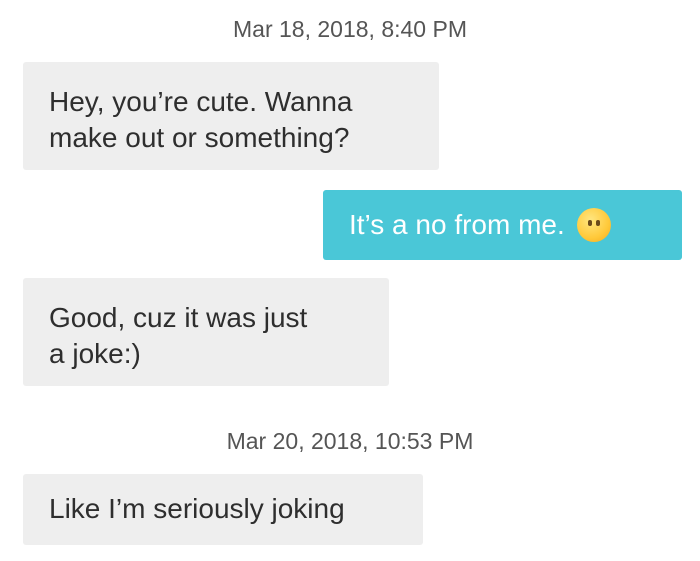 This screenshot has height=561, width=700. What do you see at coordinates (199, 137) in the screenshot?
I see `message-line: make out or something?` at bounding box center [199, 137].